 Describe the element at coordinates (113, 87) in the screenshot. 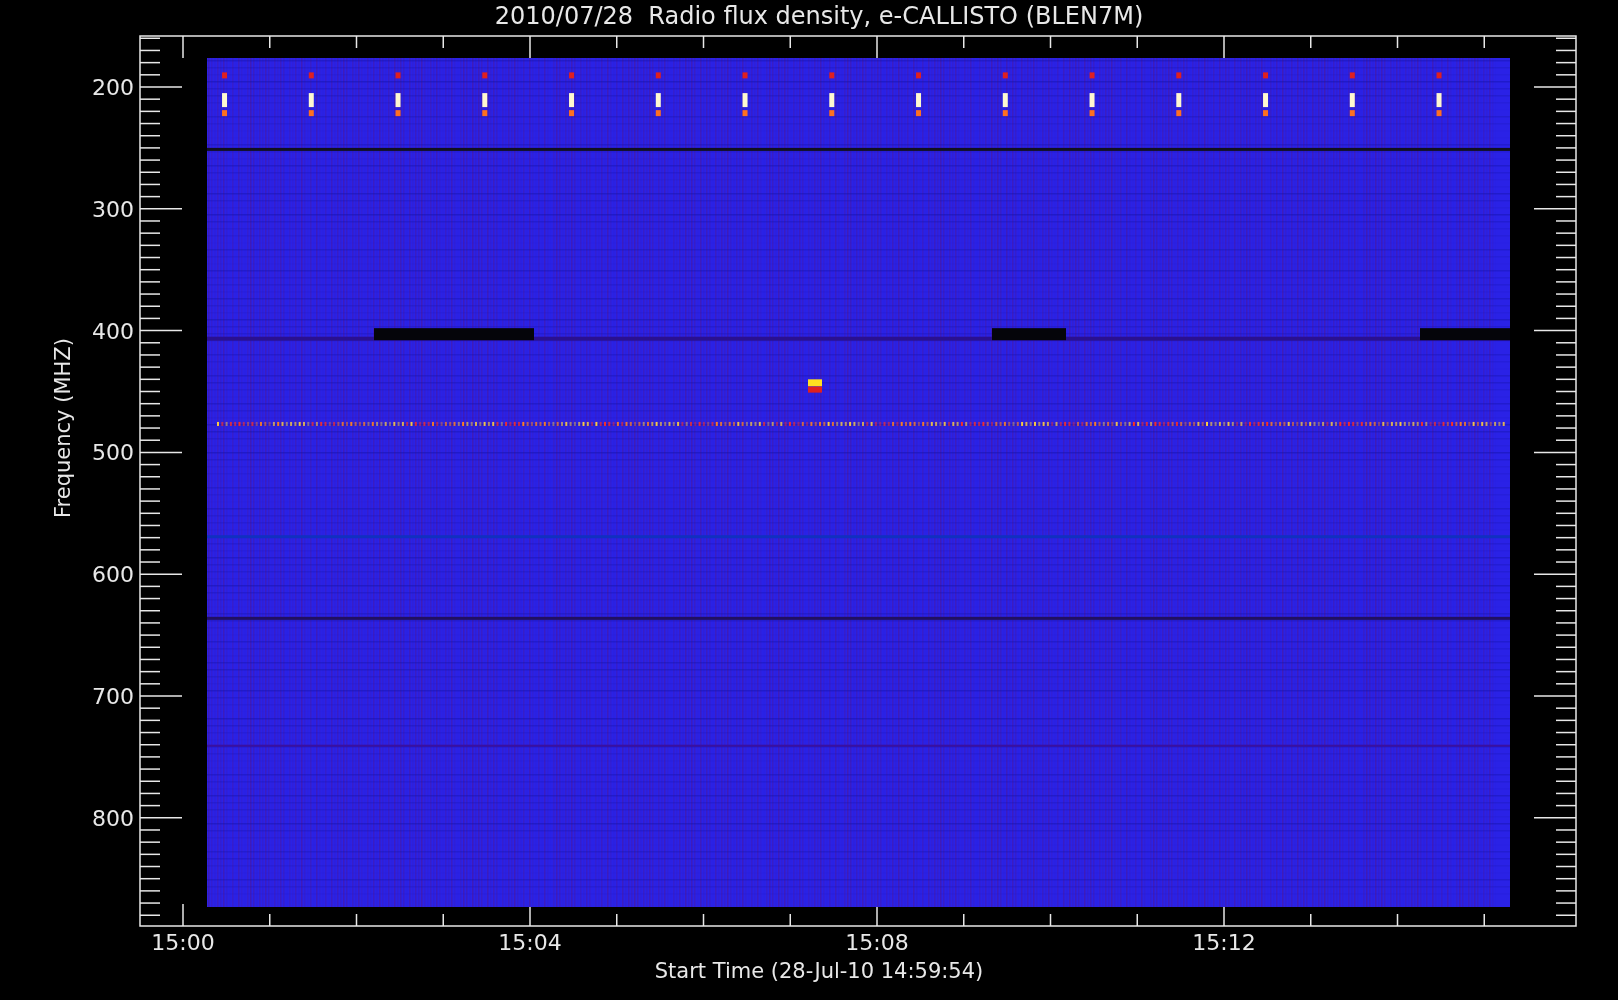

I see `axis-tick-label: 200` at that location.